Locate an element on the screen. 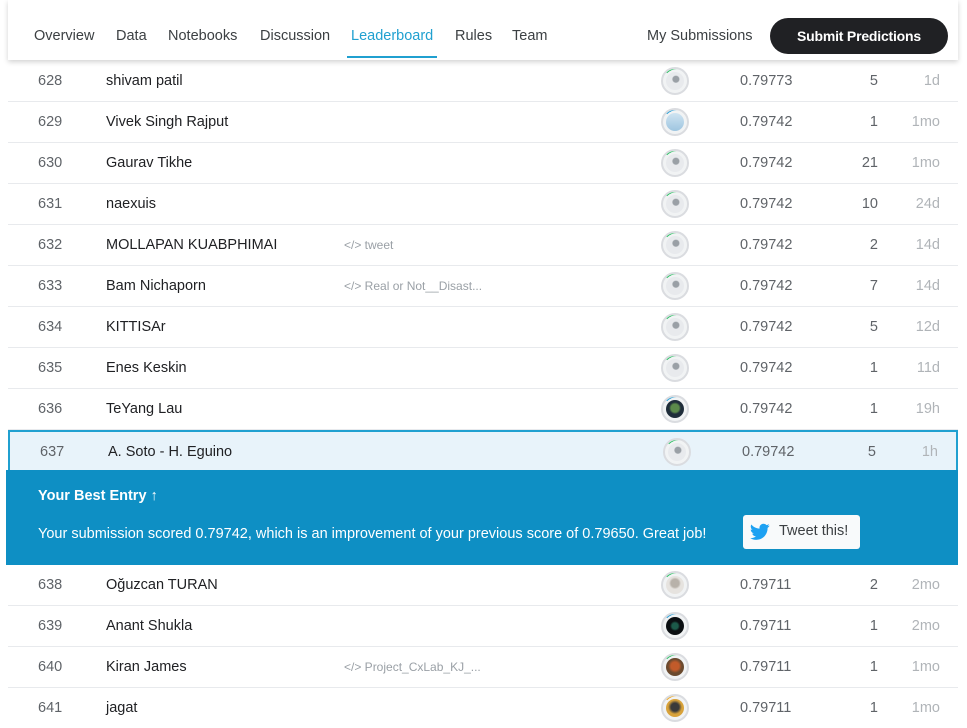 Image resolution: width=967 pixels, height=728 pixels. rank-cell: 631 is located at coordinates (50, 204).